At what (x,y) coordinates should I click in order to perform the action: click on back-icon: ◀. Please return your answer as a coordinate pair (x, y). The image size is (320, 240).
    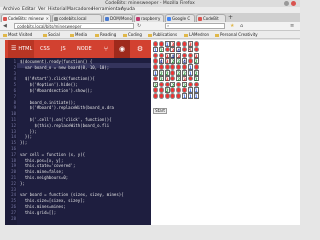
    Looking at the image, I should click on (5, 26).